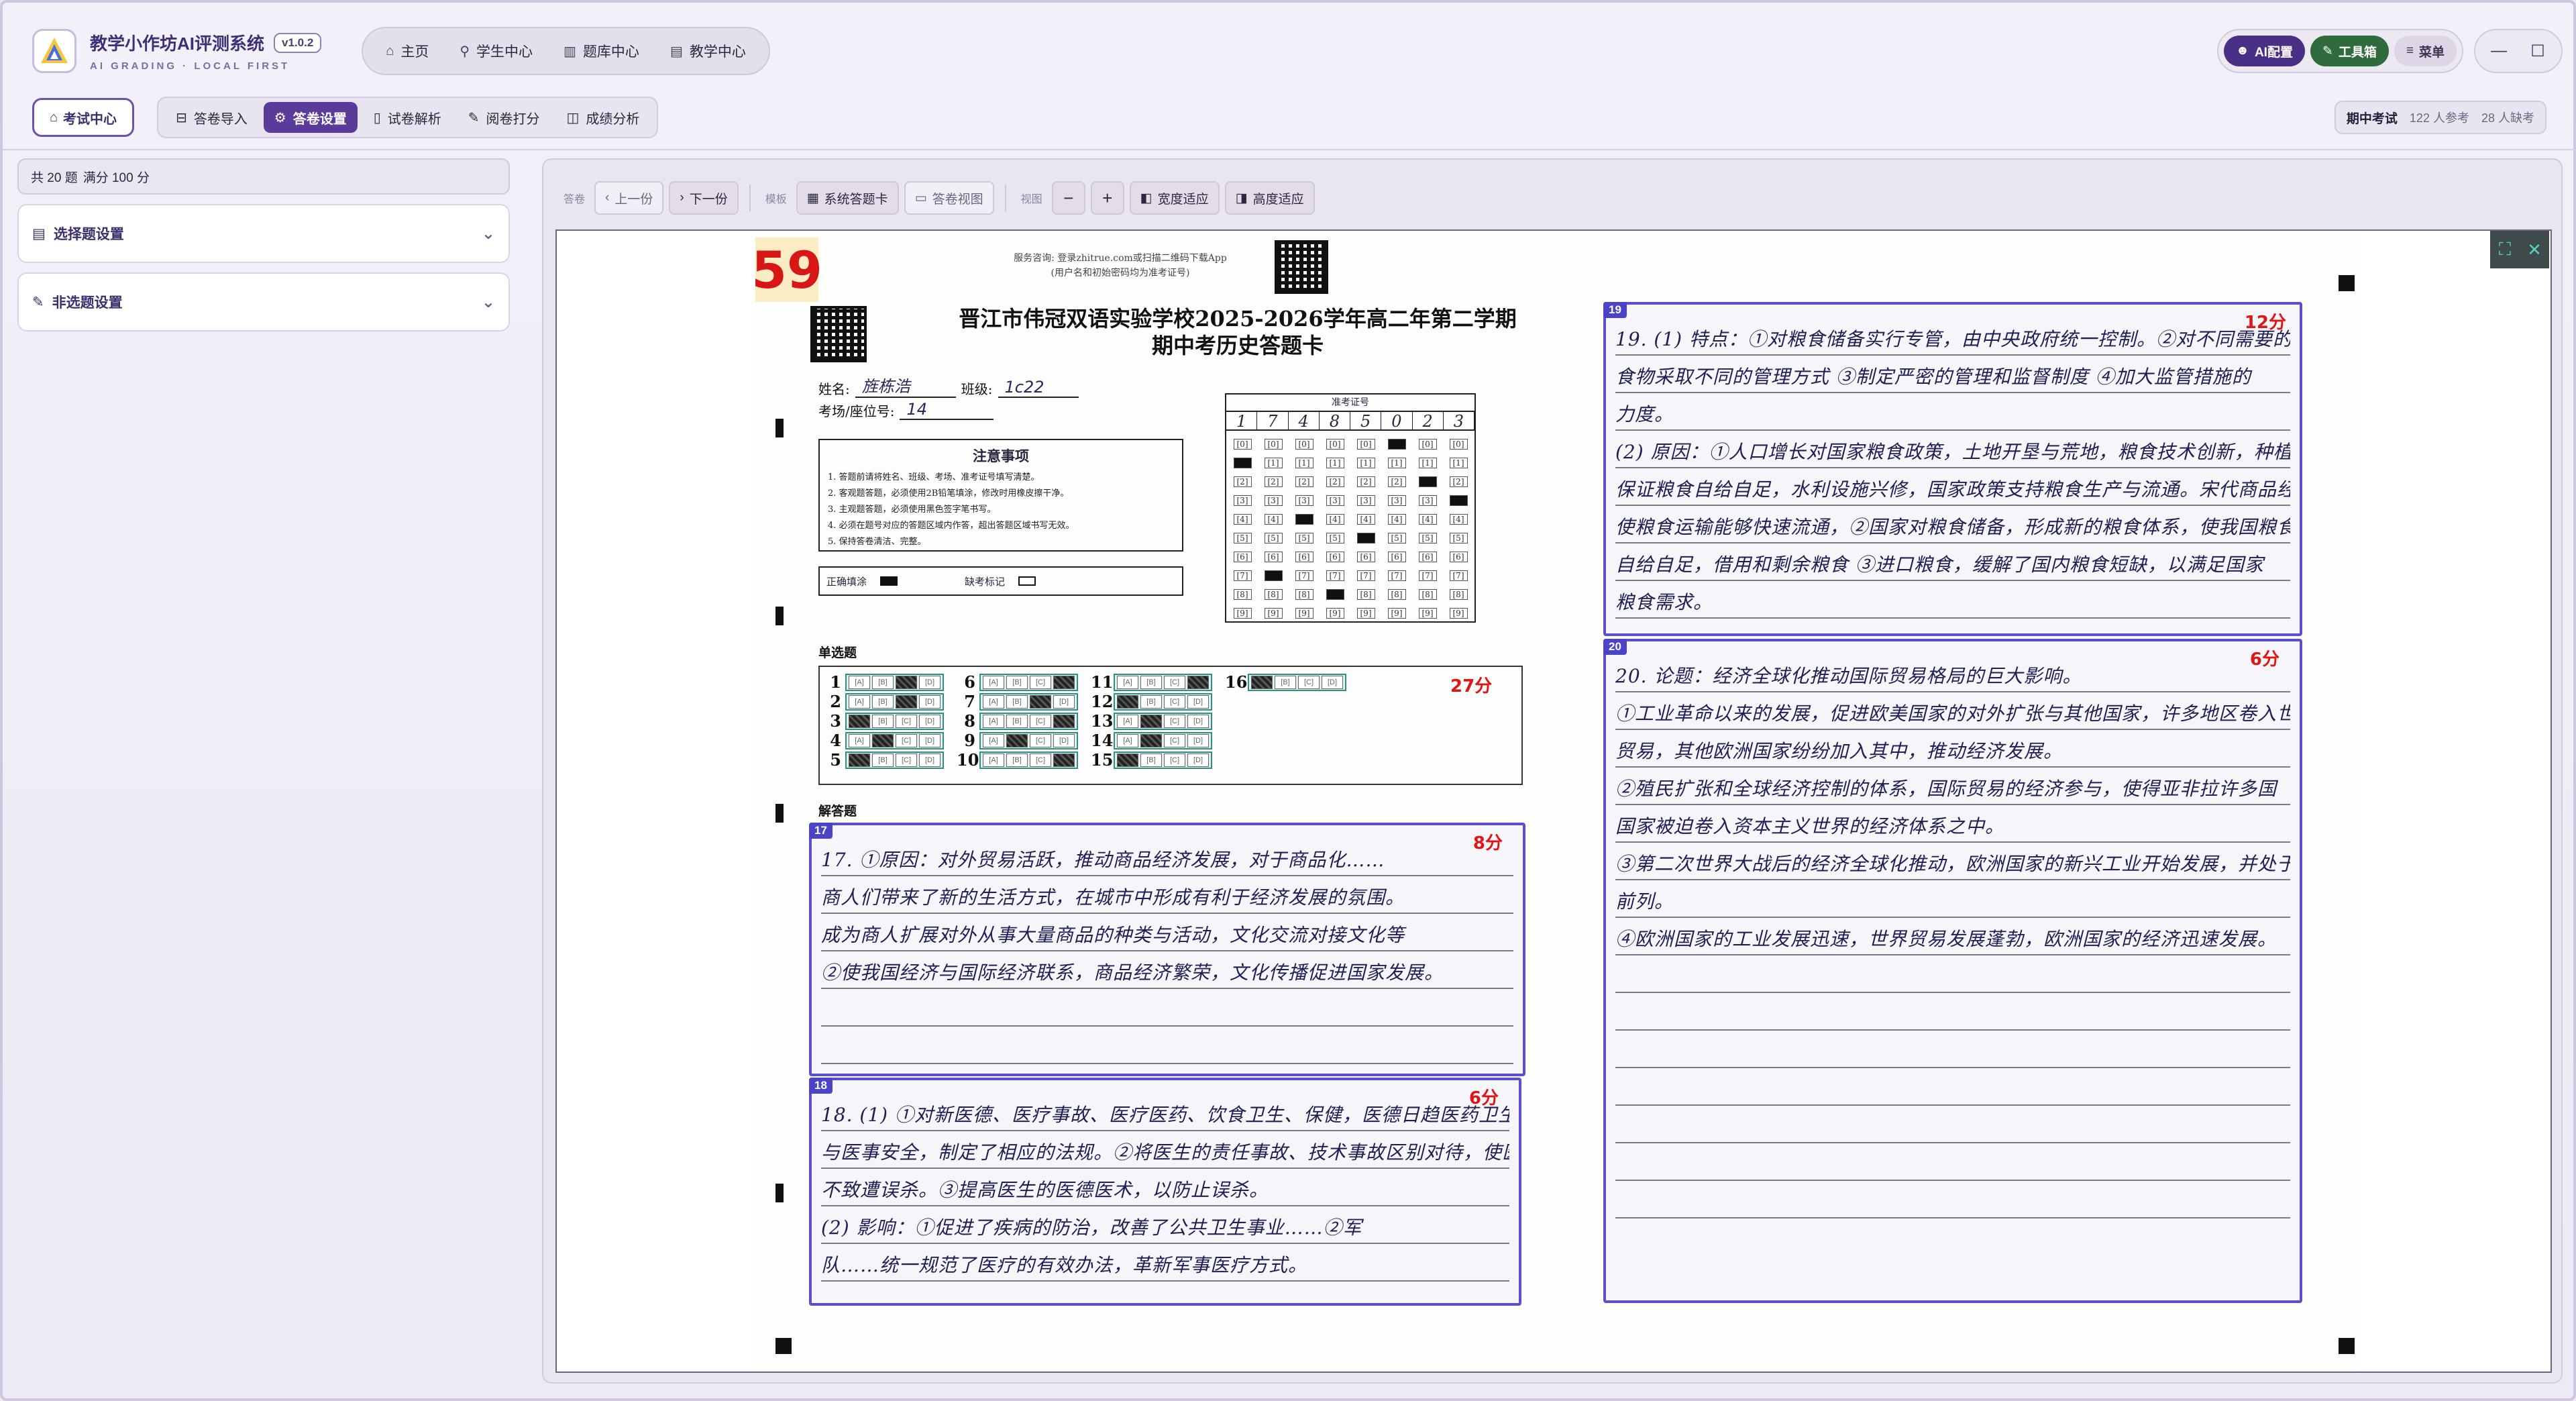 This screenshot has height=1401, width=2576. Describe the element at coordinates (1005, 198) in the screenshot. I see `toolbar-separator` at that location.